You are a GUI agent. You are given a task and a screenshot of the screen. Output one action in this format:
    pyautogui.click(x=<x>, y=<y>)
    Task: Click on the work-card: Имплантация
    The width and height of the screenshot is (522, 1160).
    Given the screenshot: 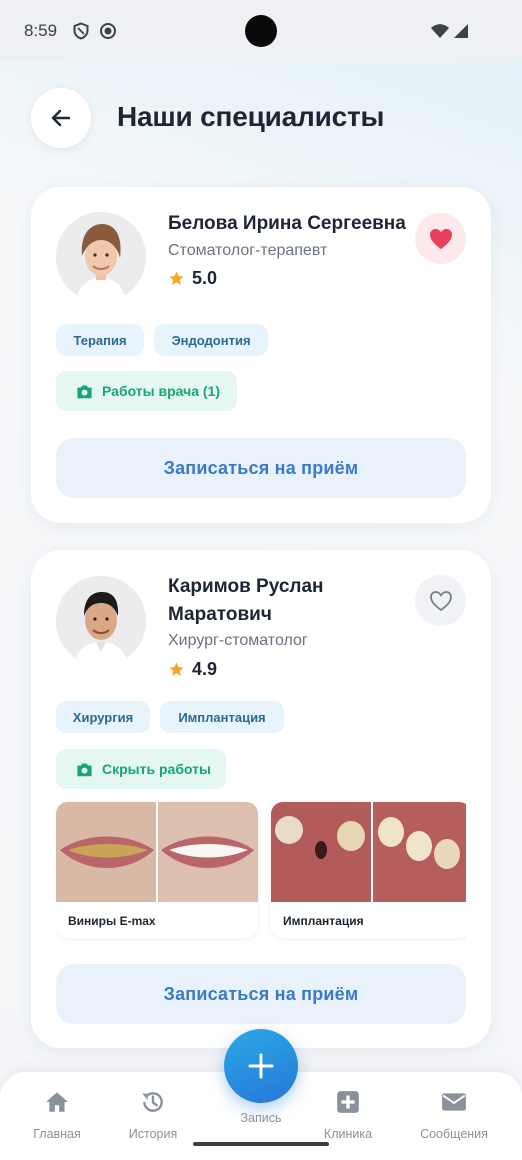 What is the action you would take?
    pyautogui.click(x=368, y=870)
    